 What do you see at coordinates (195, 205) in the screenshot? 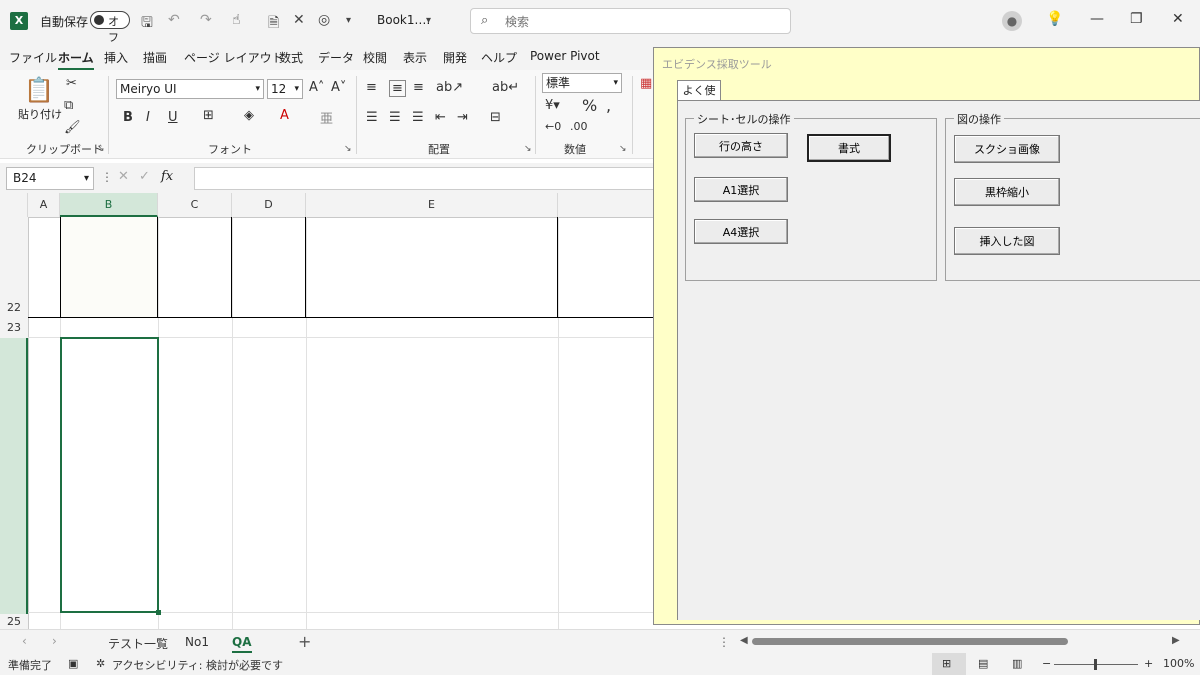
I see `column-header-c: C` at bounding box center [195, 205].